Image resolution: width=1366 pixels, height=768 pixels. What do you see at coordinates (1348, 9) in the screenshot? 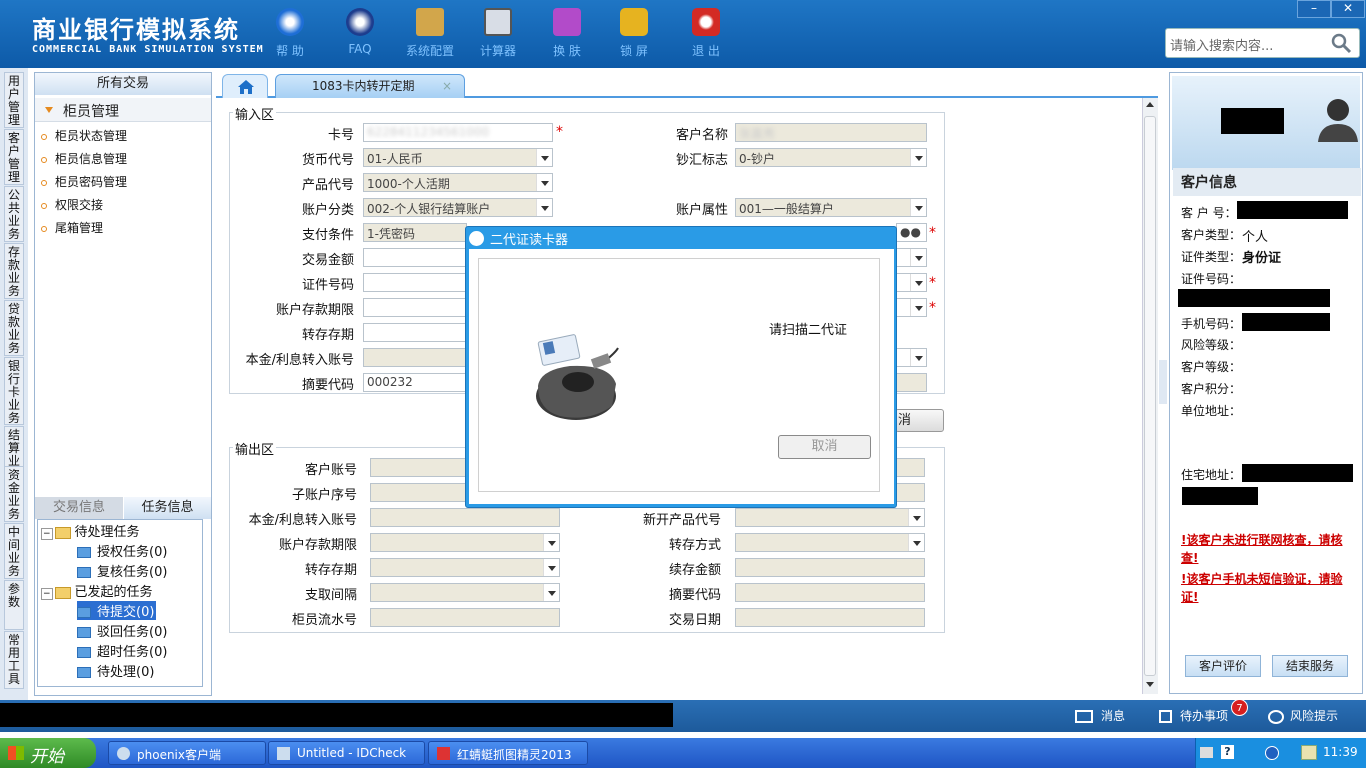
I see `window-close-button: ✕` at bounding box center [1348, 9].